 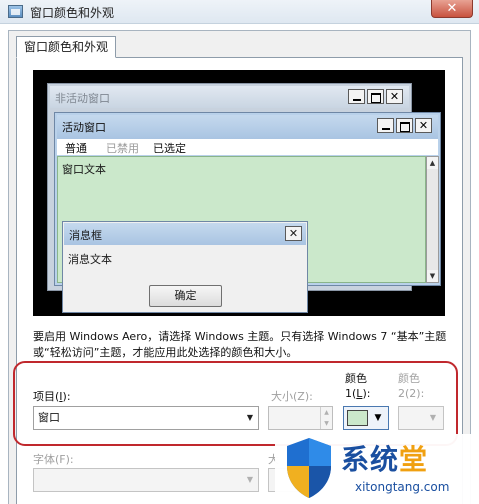 What do you see at coordinates (84, 169) in the screenshot?
I see `window-text: 窗口文本` at bounding box center [84, 169].